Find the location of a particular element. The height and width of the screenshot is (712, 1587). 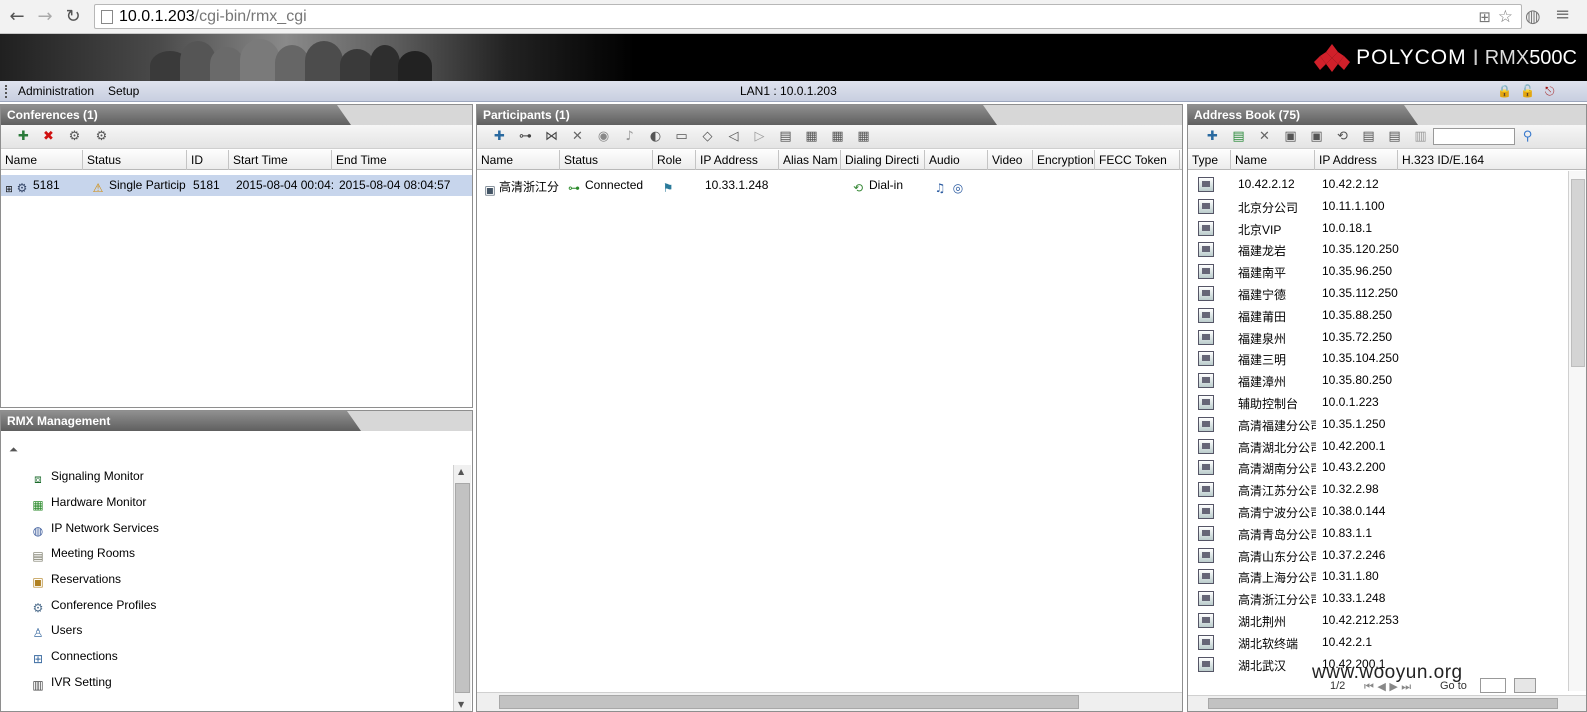

menu-icon: ≡ is located at coordinates (1562, 14).